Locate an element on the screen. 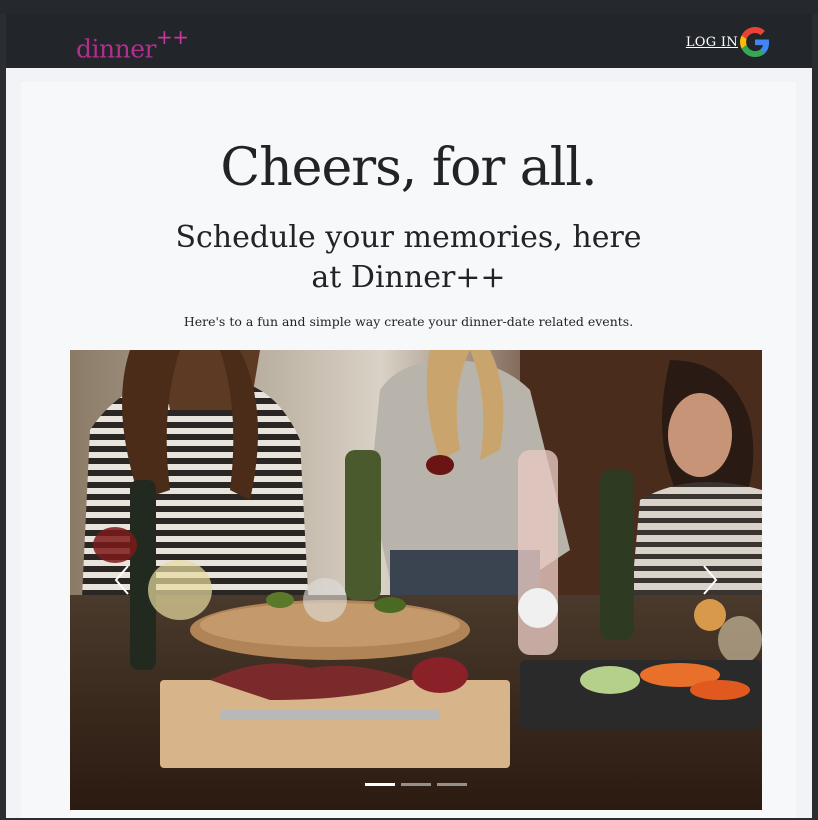 This screenshot has height=820, width=818. login-label: LOG IN is located at coordinates (712, 42).